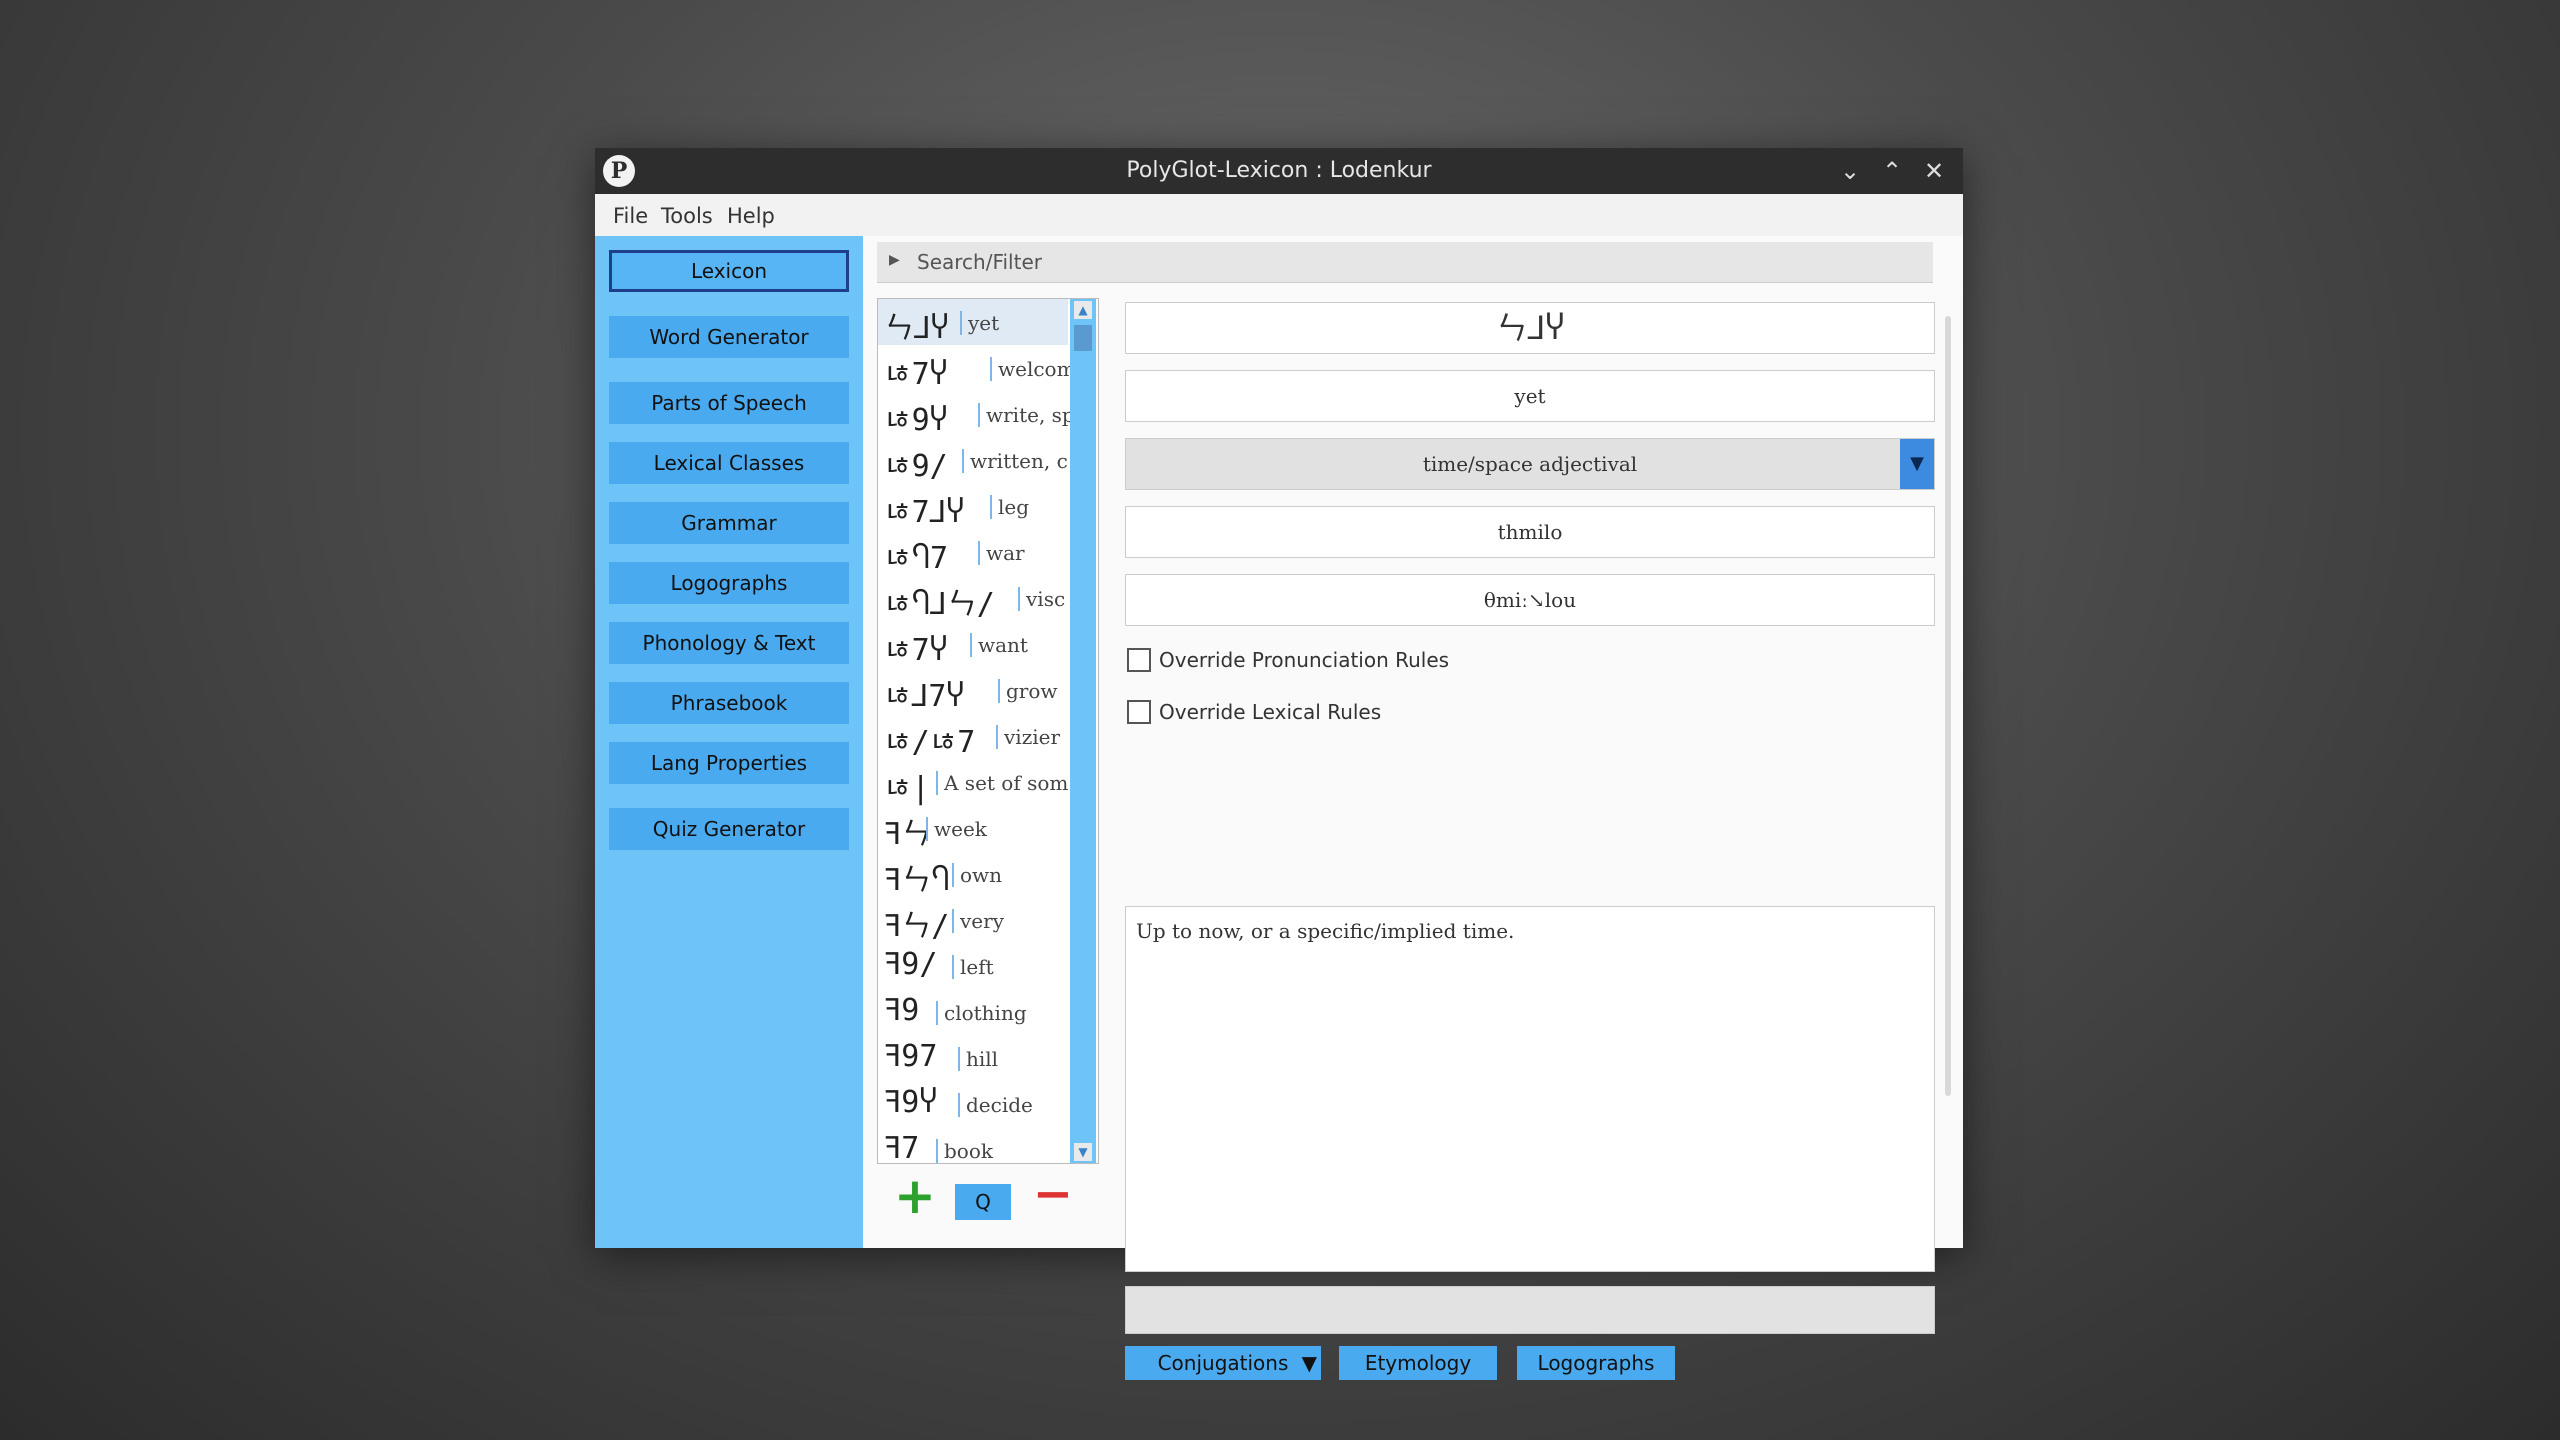 The image size is (2560, 1440). I want to click on list-item-glyph: ꟻ9Ⴤ, so click(911, 1102).